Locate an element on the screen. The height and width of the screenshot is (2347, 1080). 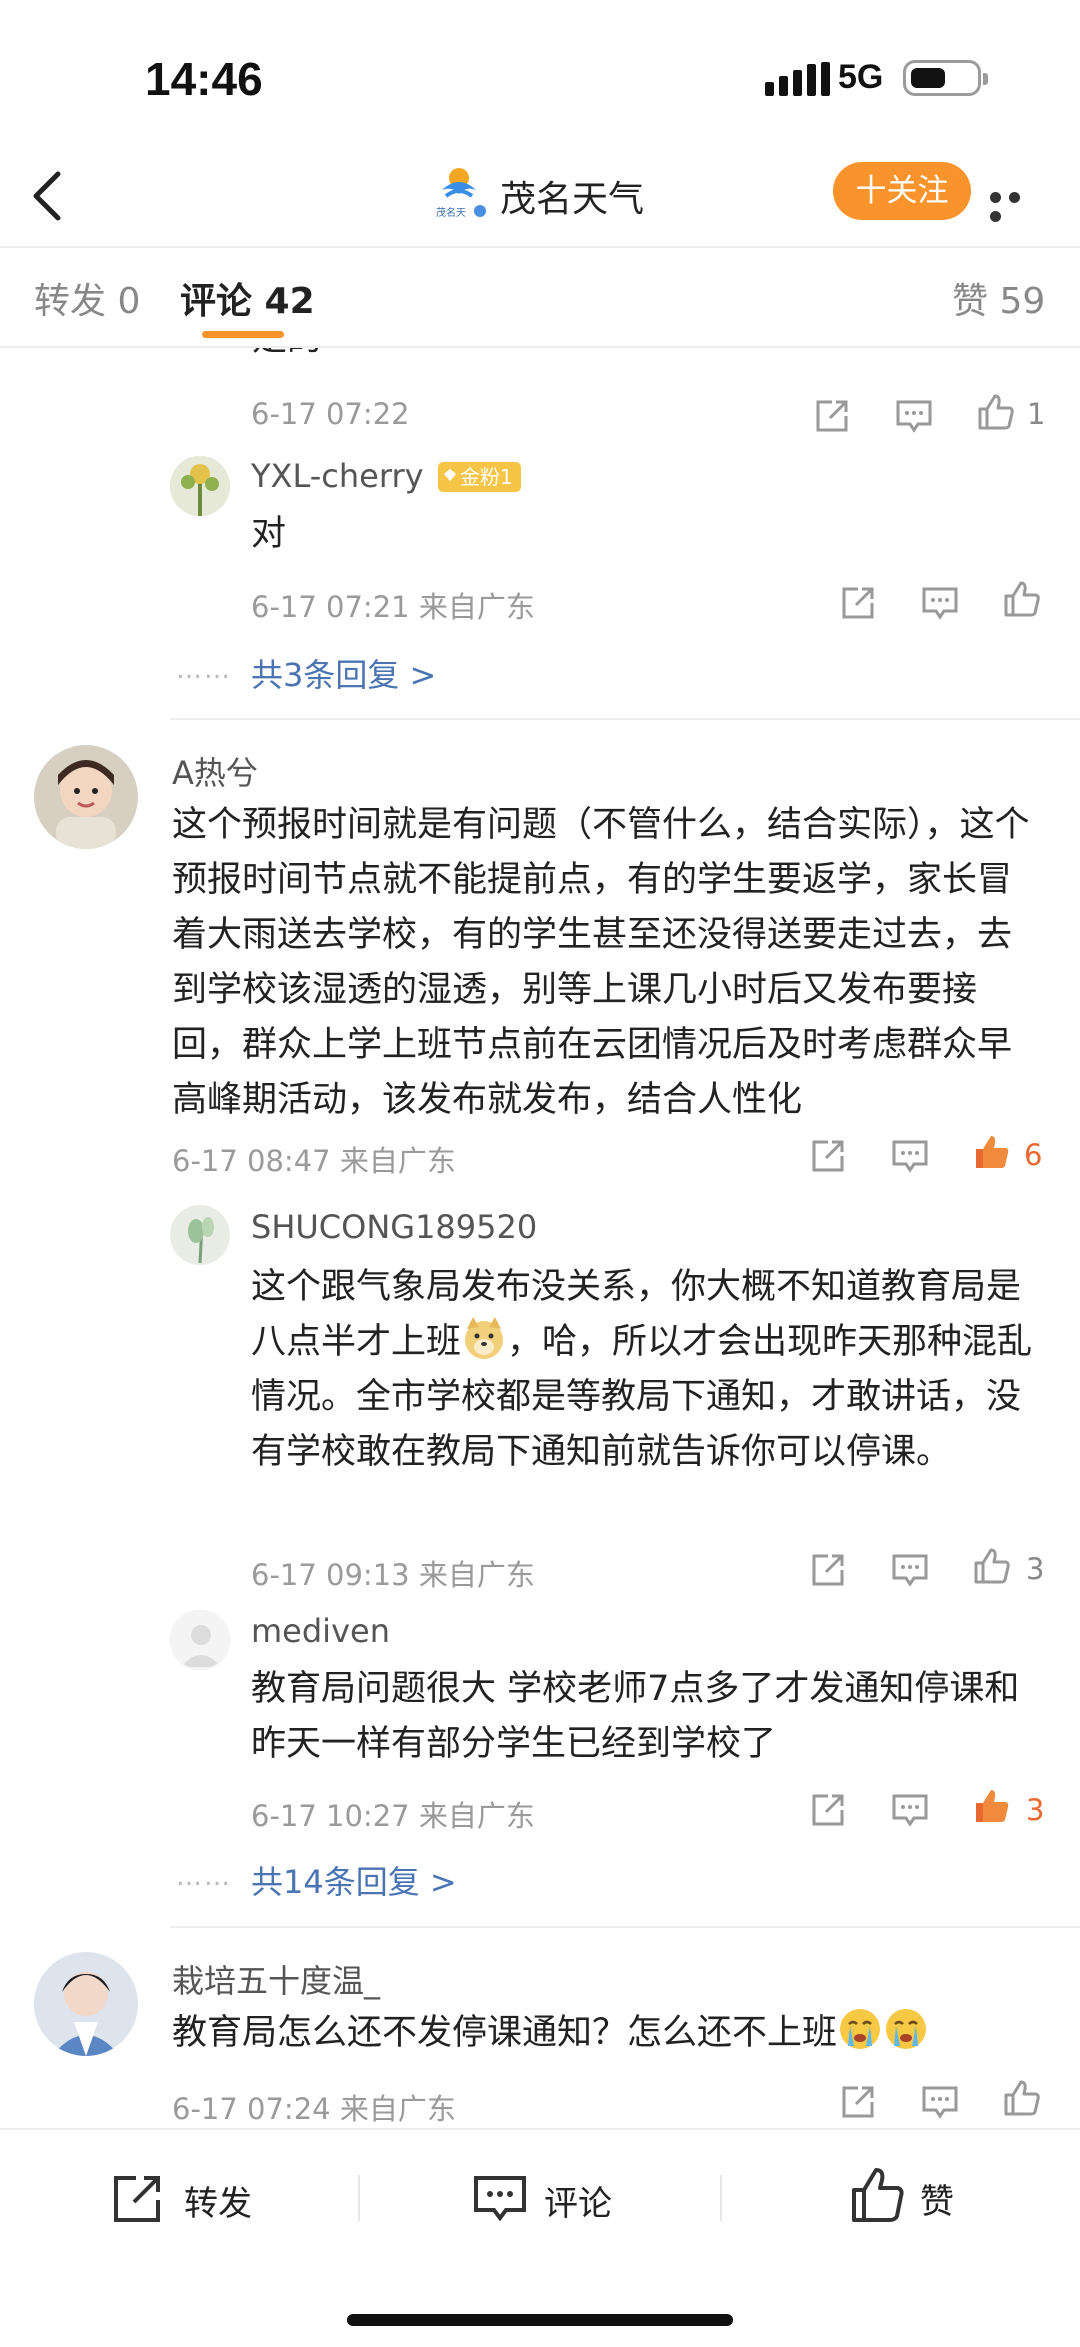
tab-comment: 评论 42 is located at coordinates (247, 298).